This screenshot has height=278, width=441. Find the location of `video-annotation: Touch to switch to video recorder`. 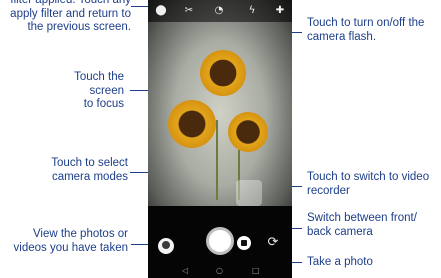

video-annotation: Touch to switch to video recorder is located at coordinates (368, 184).